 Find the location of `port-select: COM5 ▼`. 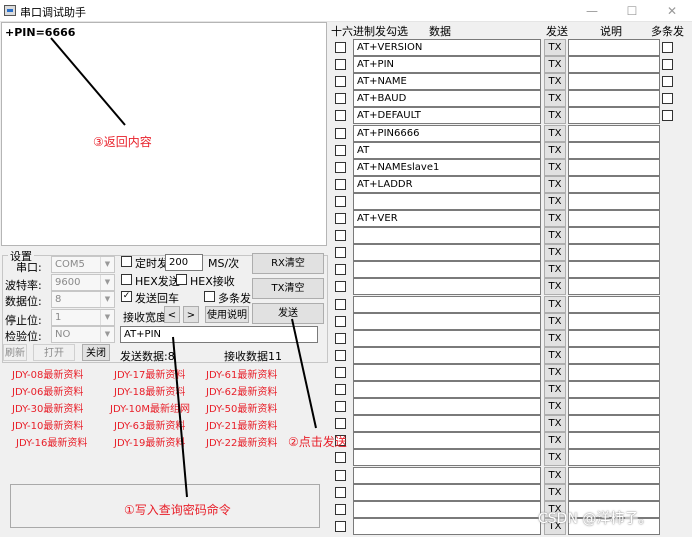

port-select: COM5 ▼ is located at coordinates (83, 264).